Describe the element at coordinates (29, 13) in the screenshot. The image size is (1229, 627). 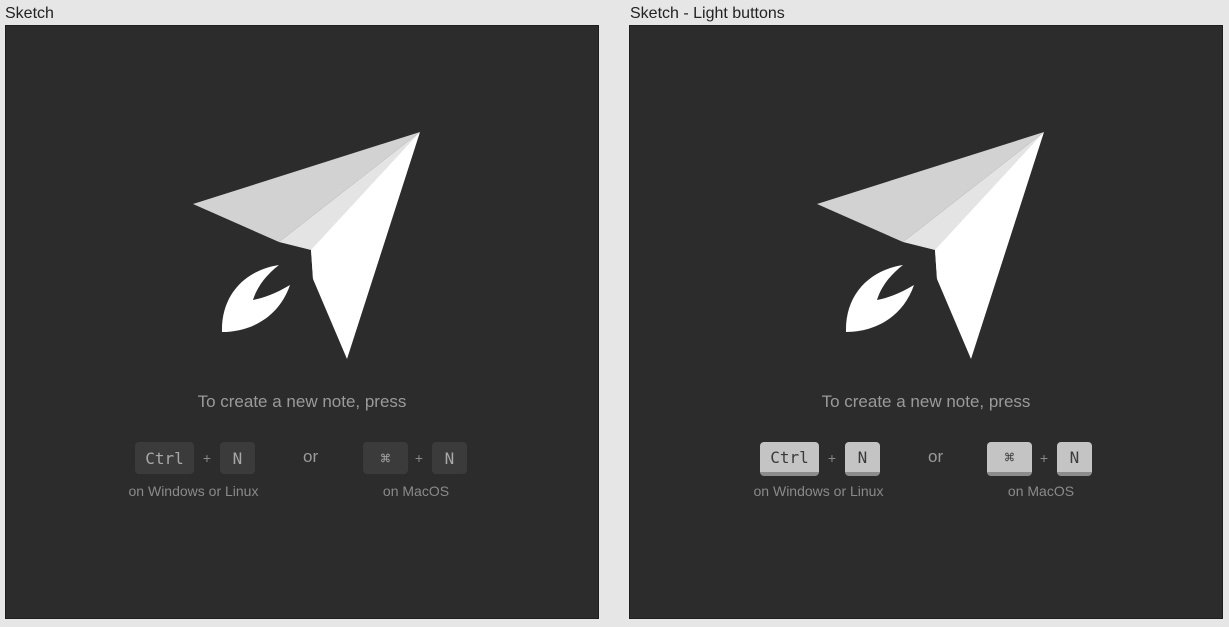
I see `frame-title-sketch: Sketch` at that location.